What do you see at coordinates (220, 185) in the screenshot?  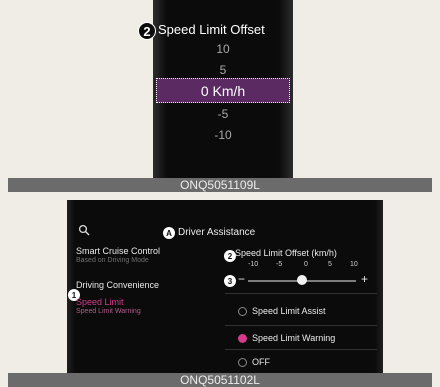 I see `figure-caption-top: ONQ5051109L` at bounding box center [220, 185].